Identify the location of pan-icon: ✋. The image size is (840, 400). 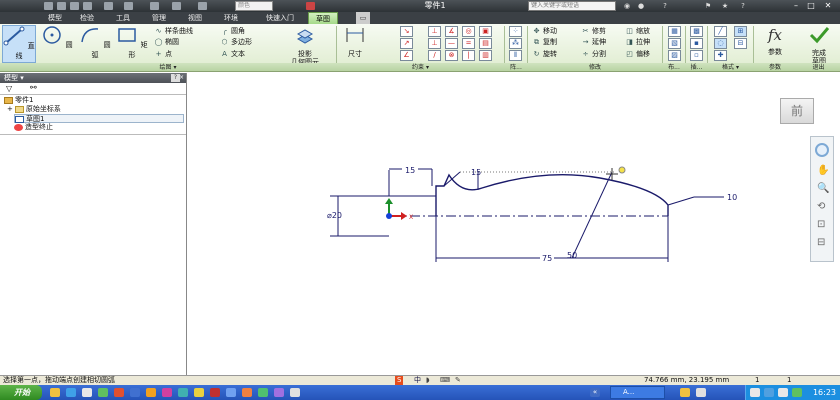
(823, 170).